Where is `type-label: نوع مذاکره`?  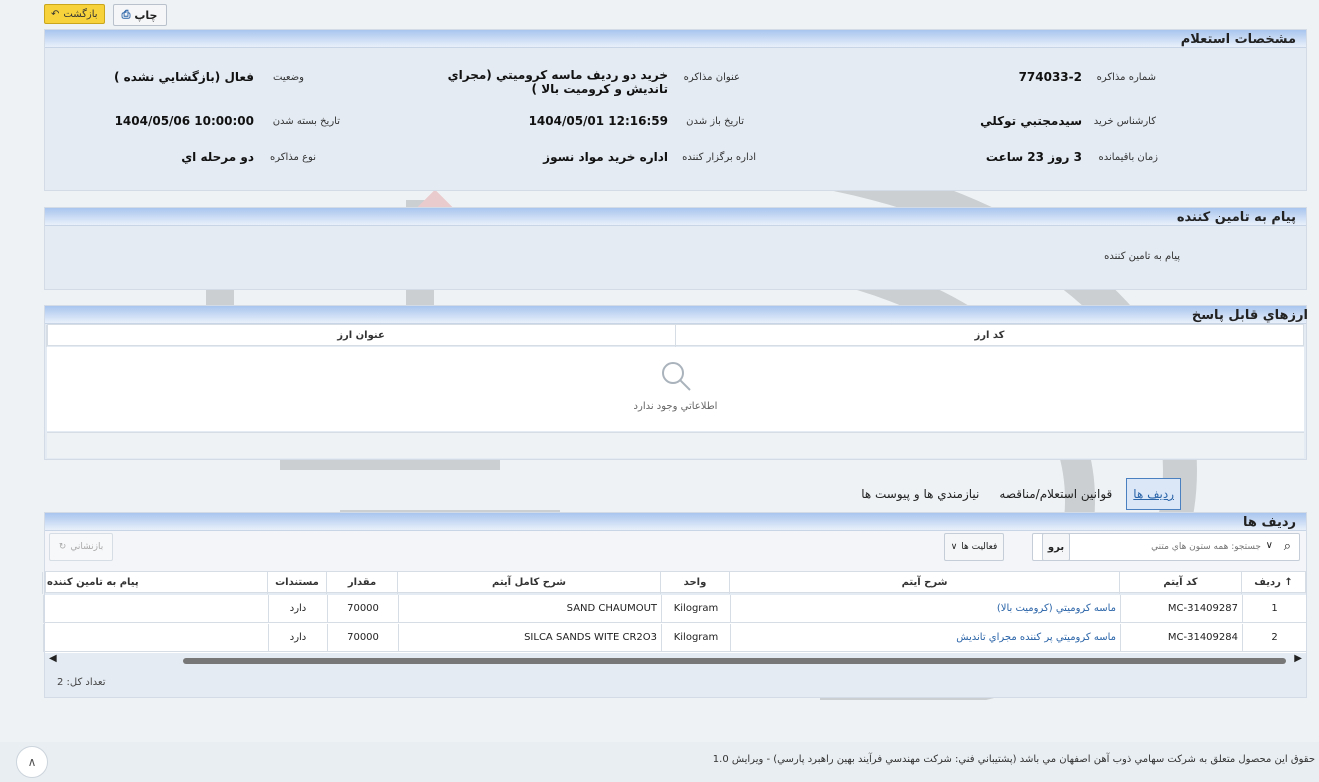 type-label: نوع مذاکره is located at coordinates (293, 157).